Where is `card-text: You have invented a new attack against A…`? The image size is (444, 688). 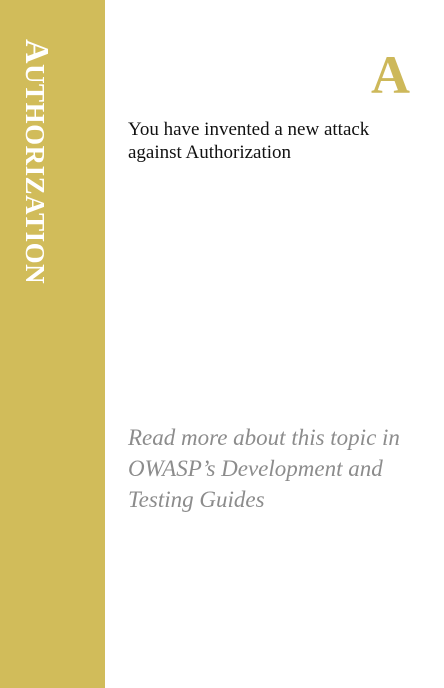 card-text: You have invented a new attack against A… is located at coordinates (249, 141).